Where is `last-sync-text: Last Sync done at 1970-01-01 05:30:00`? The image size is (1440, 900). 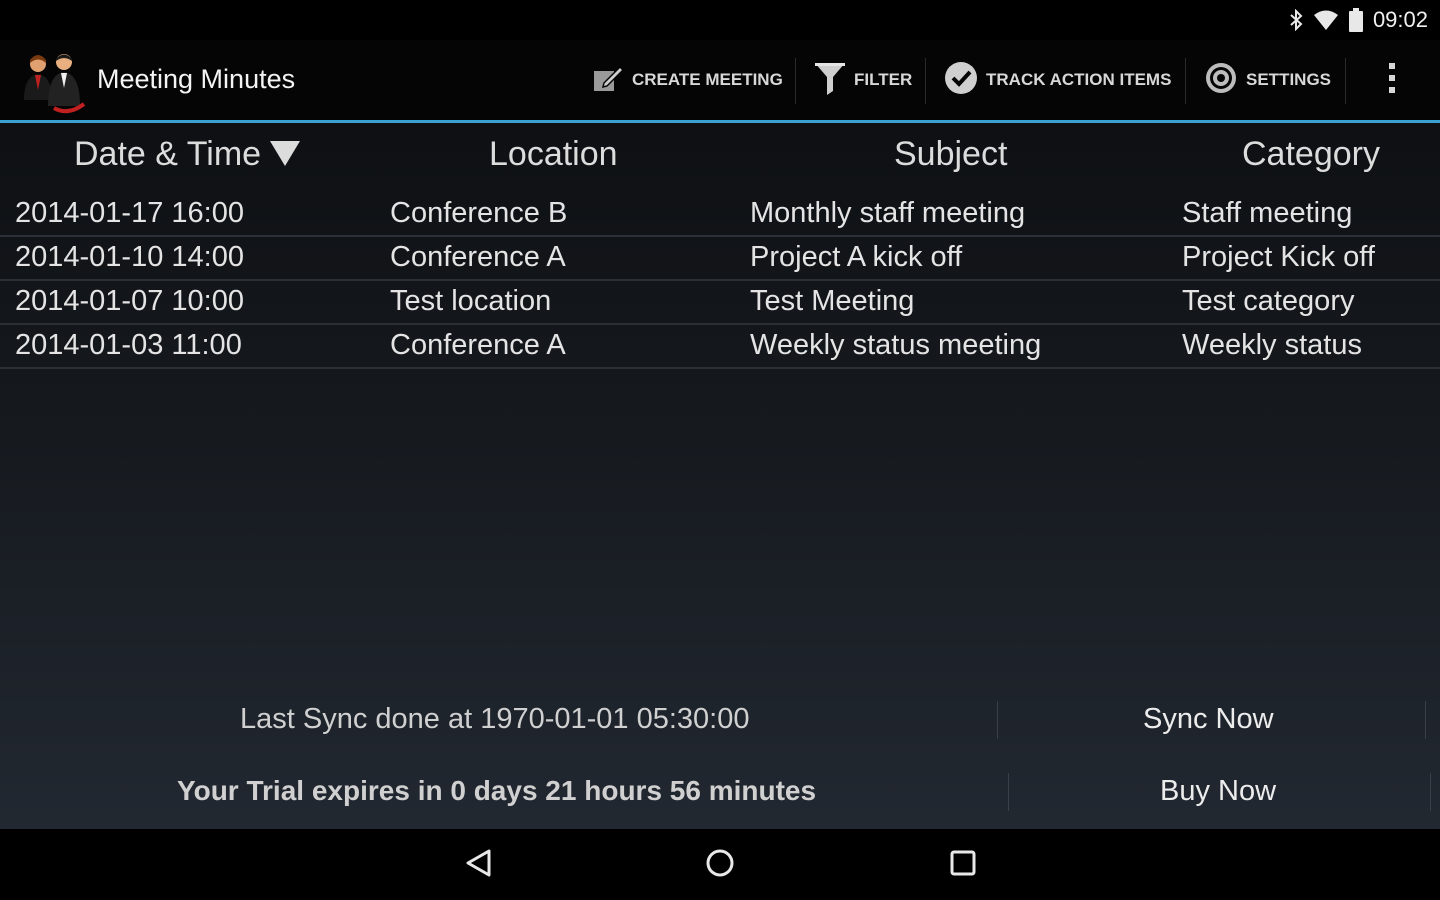 last-sync-text: Last Sync done at 1970-01-01 05:30:00 is located at coordinates (495, 719).